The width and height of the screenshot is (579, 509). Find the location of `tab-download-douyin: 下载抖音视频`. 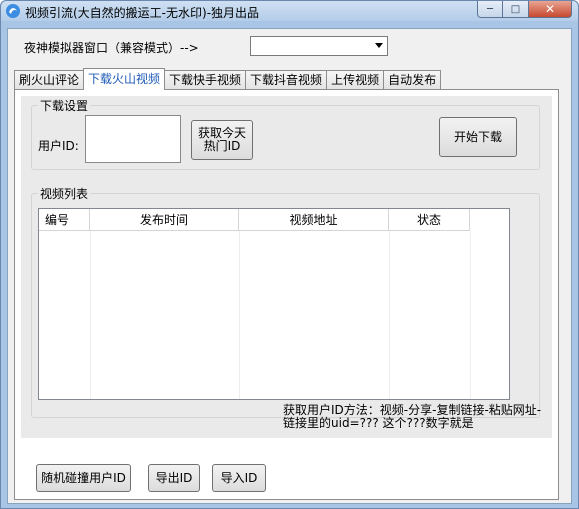

tab-download-douyin: 下载抖音视频 is located at coordinates (286, 80).